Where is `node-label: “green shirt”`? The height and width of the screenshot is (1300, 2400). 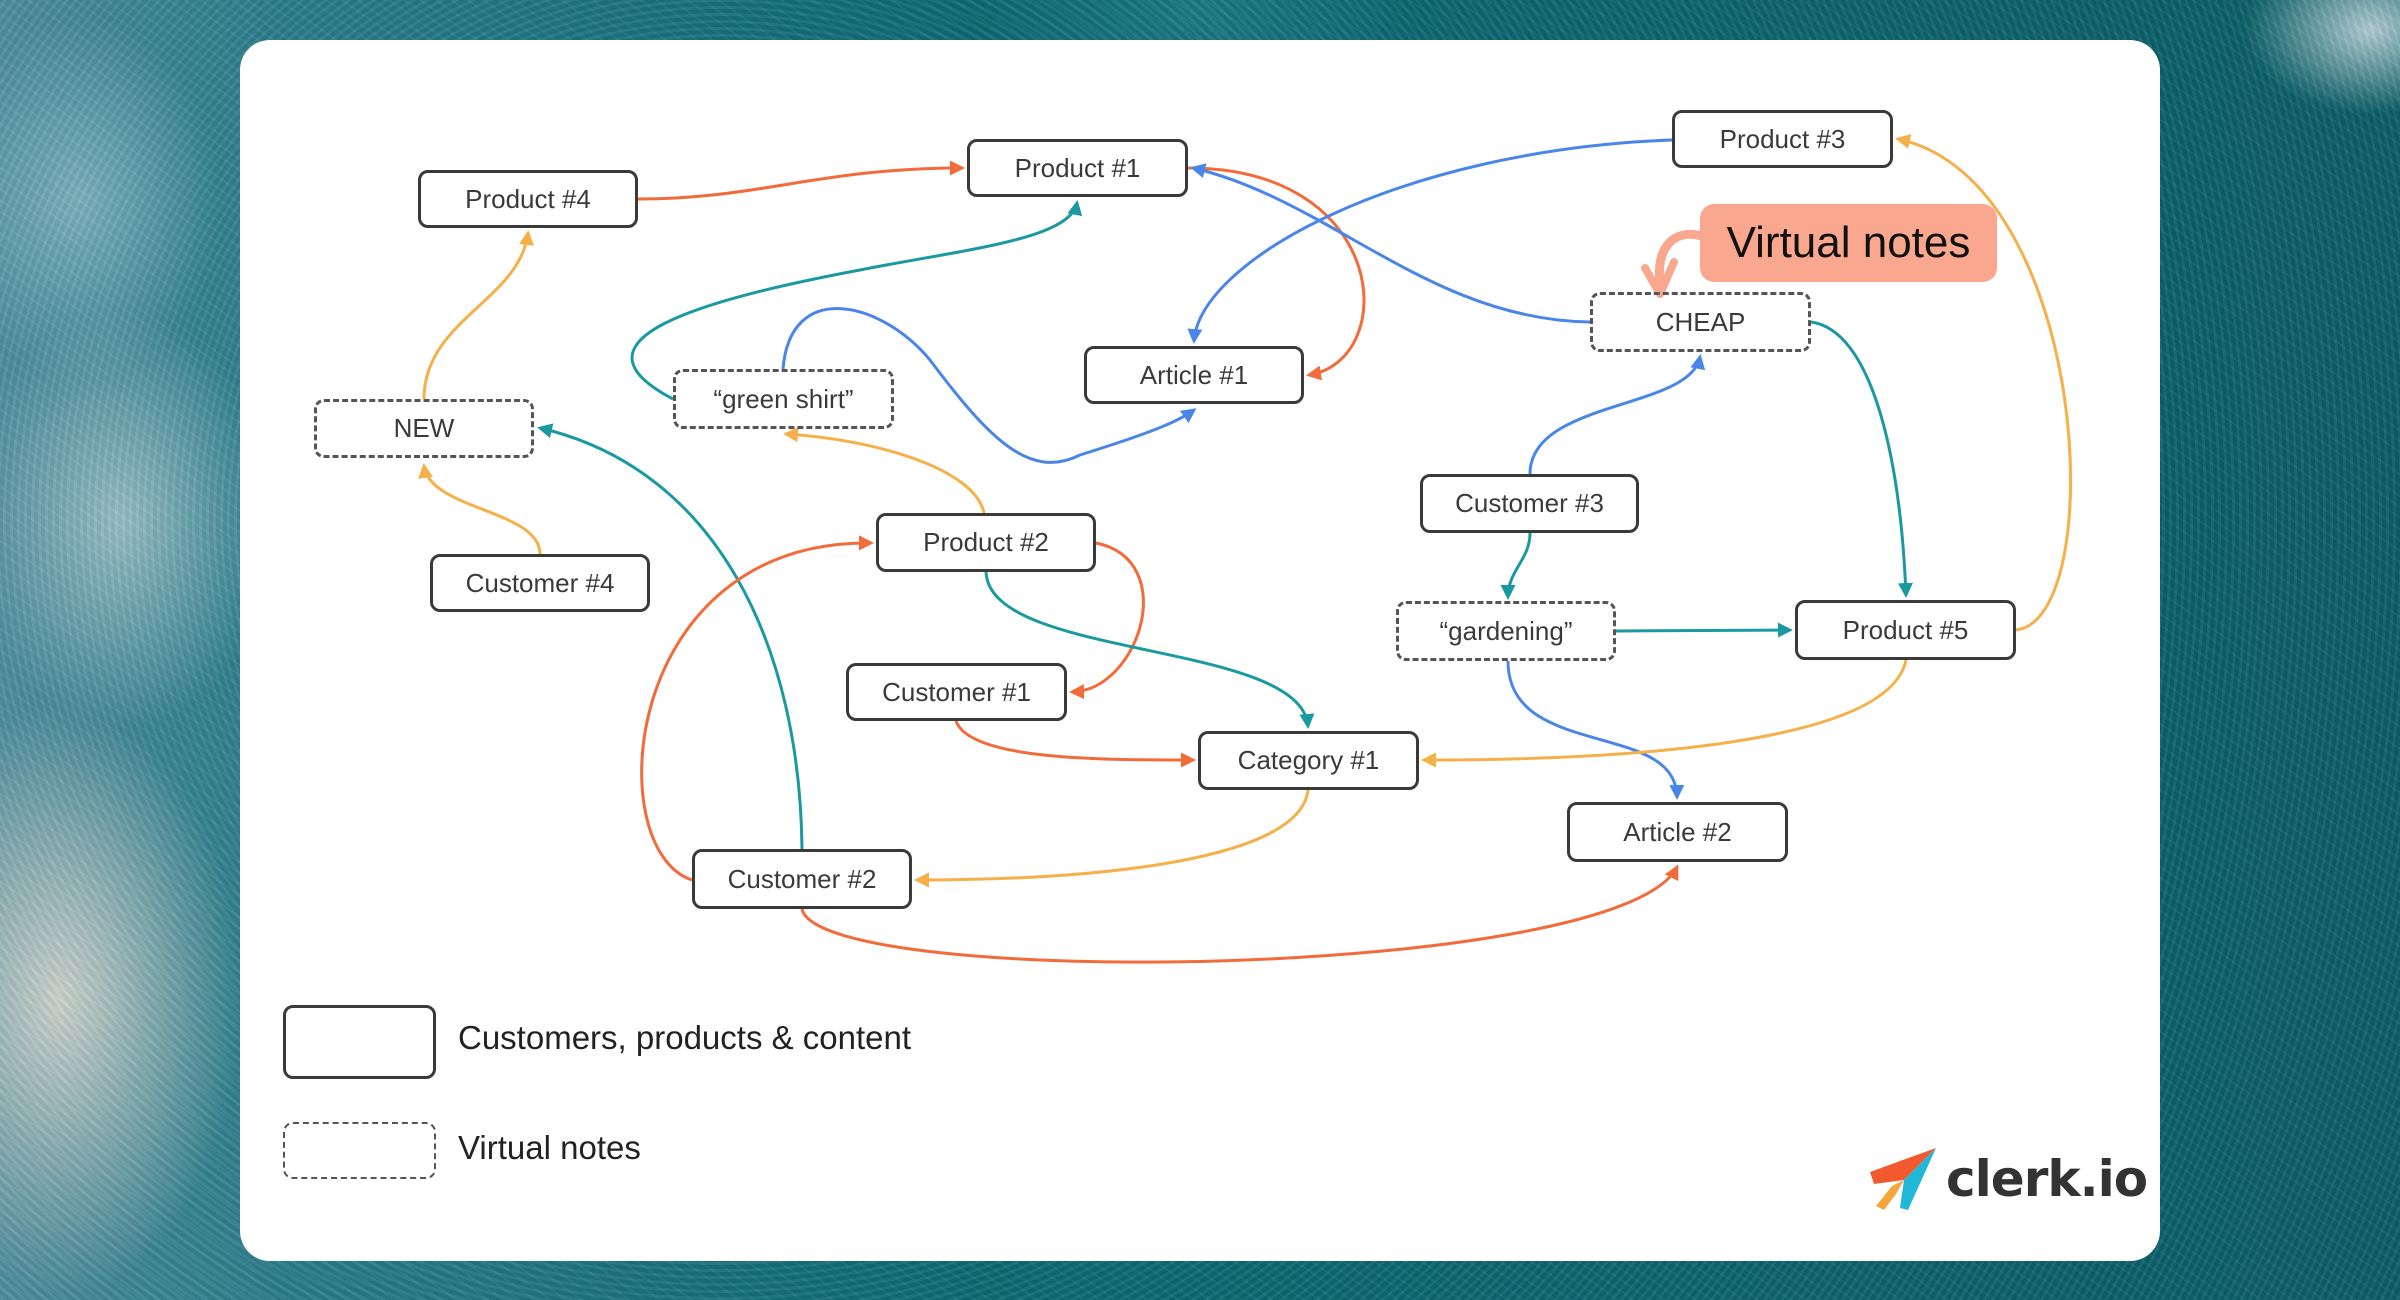
node-label: “green shirt” is located at coordinates (783, 398).